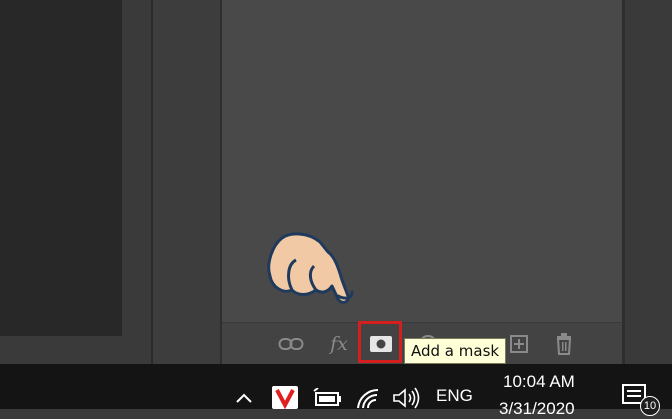 The image size is (672, 419). What do you see at coordinates (537, 409) in the screenshot?
I see `clock-date: 3/31/2020` at bounding box center [537, 409].